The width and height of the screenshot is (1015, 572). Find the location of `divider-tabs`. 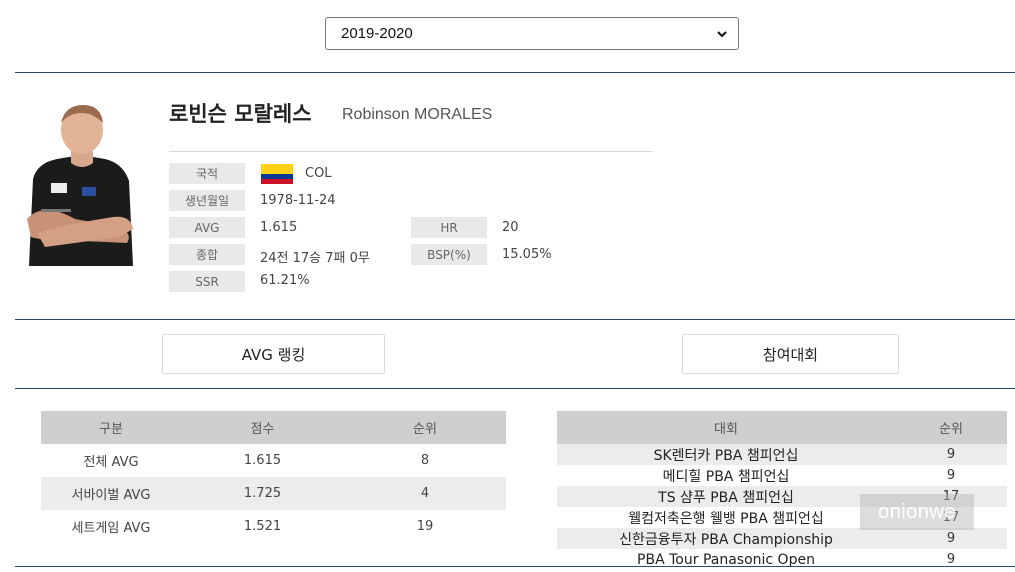

divider-tabs is located at coordinates (515, 388).